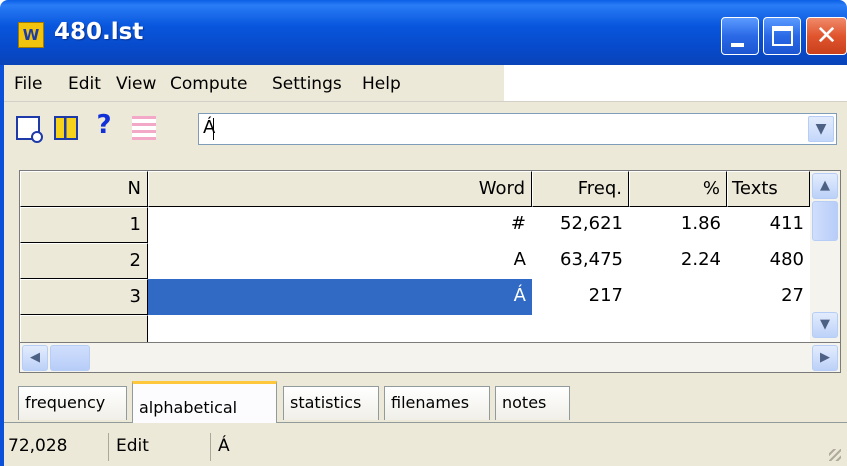 The width and height of the screenshot is (847, 466). Describe the element at coordinates (580, 225) in the screenshot. I see `table-cell-freq: 52,621` at that location.